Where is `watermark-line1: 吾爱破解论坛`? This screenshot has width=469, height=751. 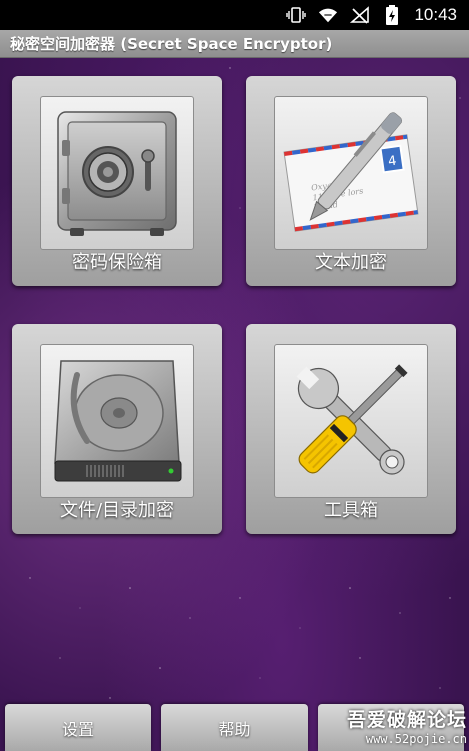
watermark-line1: 吾爱破解论坛 is located at coordinates (406, 719).